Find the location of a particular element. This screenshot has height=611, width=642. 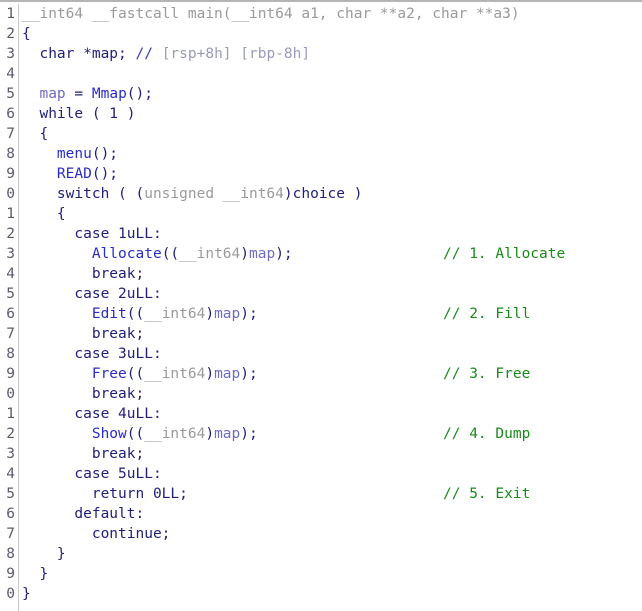

code-line: 2{ is located at coordinates (321, 34).